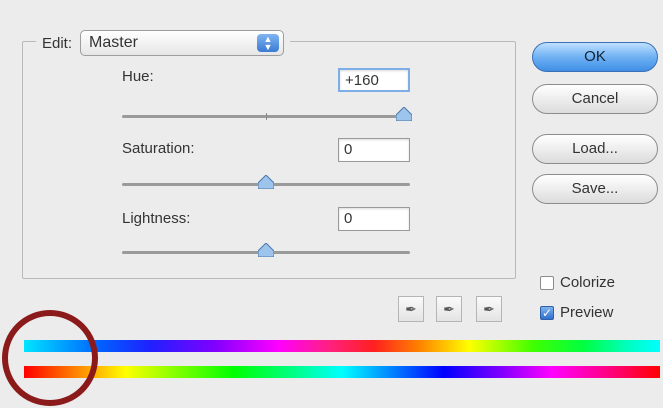  What do you see at coordinates (588, 282) in the screenshot?
I see `colorize-label: Colorize` at bounding box center [588, 282].